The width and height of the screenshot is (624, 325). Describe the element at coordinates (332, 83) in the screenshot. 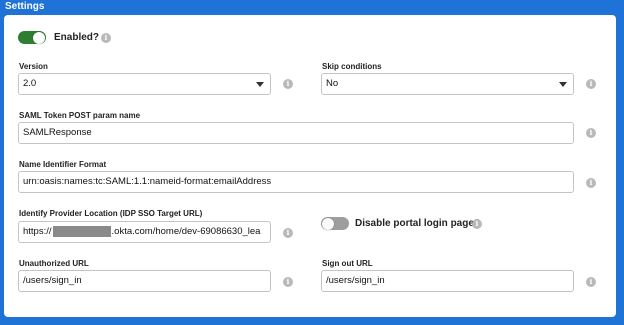

I see `skip-conditions-value: No` at that location.